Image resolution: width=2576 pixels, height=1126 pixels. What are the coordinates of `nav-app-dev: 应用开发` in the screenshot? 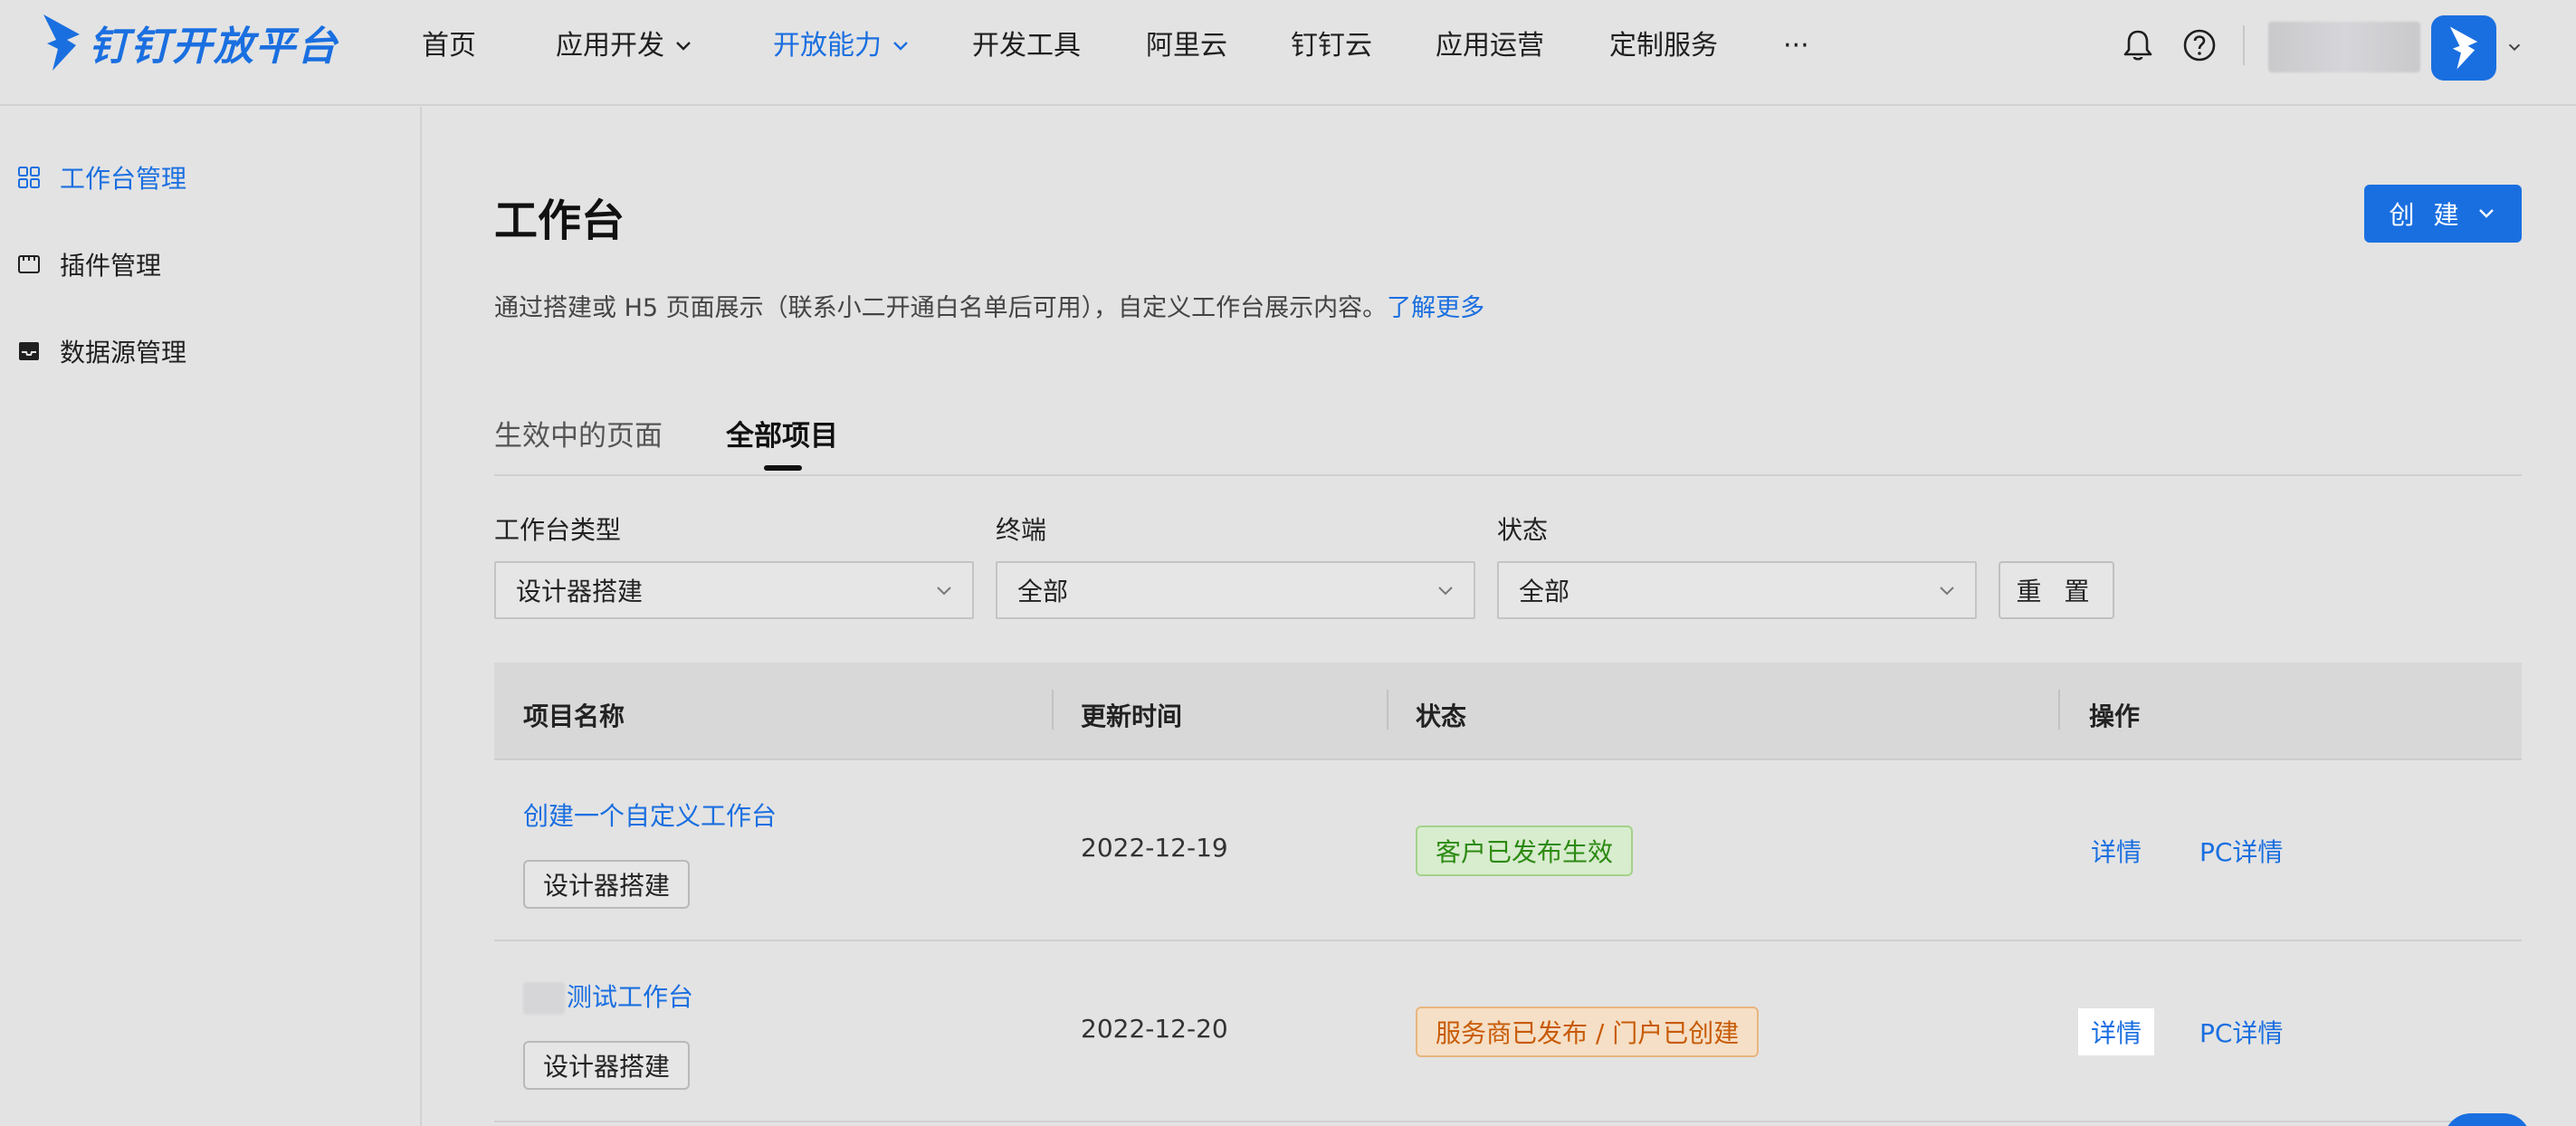 It's located at (625, 46).